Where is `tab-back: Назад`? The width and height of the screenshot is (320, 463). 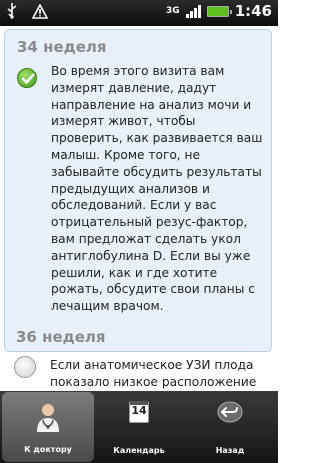 tab-back: Назад is located at coordinates (230, 427).